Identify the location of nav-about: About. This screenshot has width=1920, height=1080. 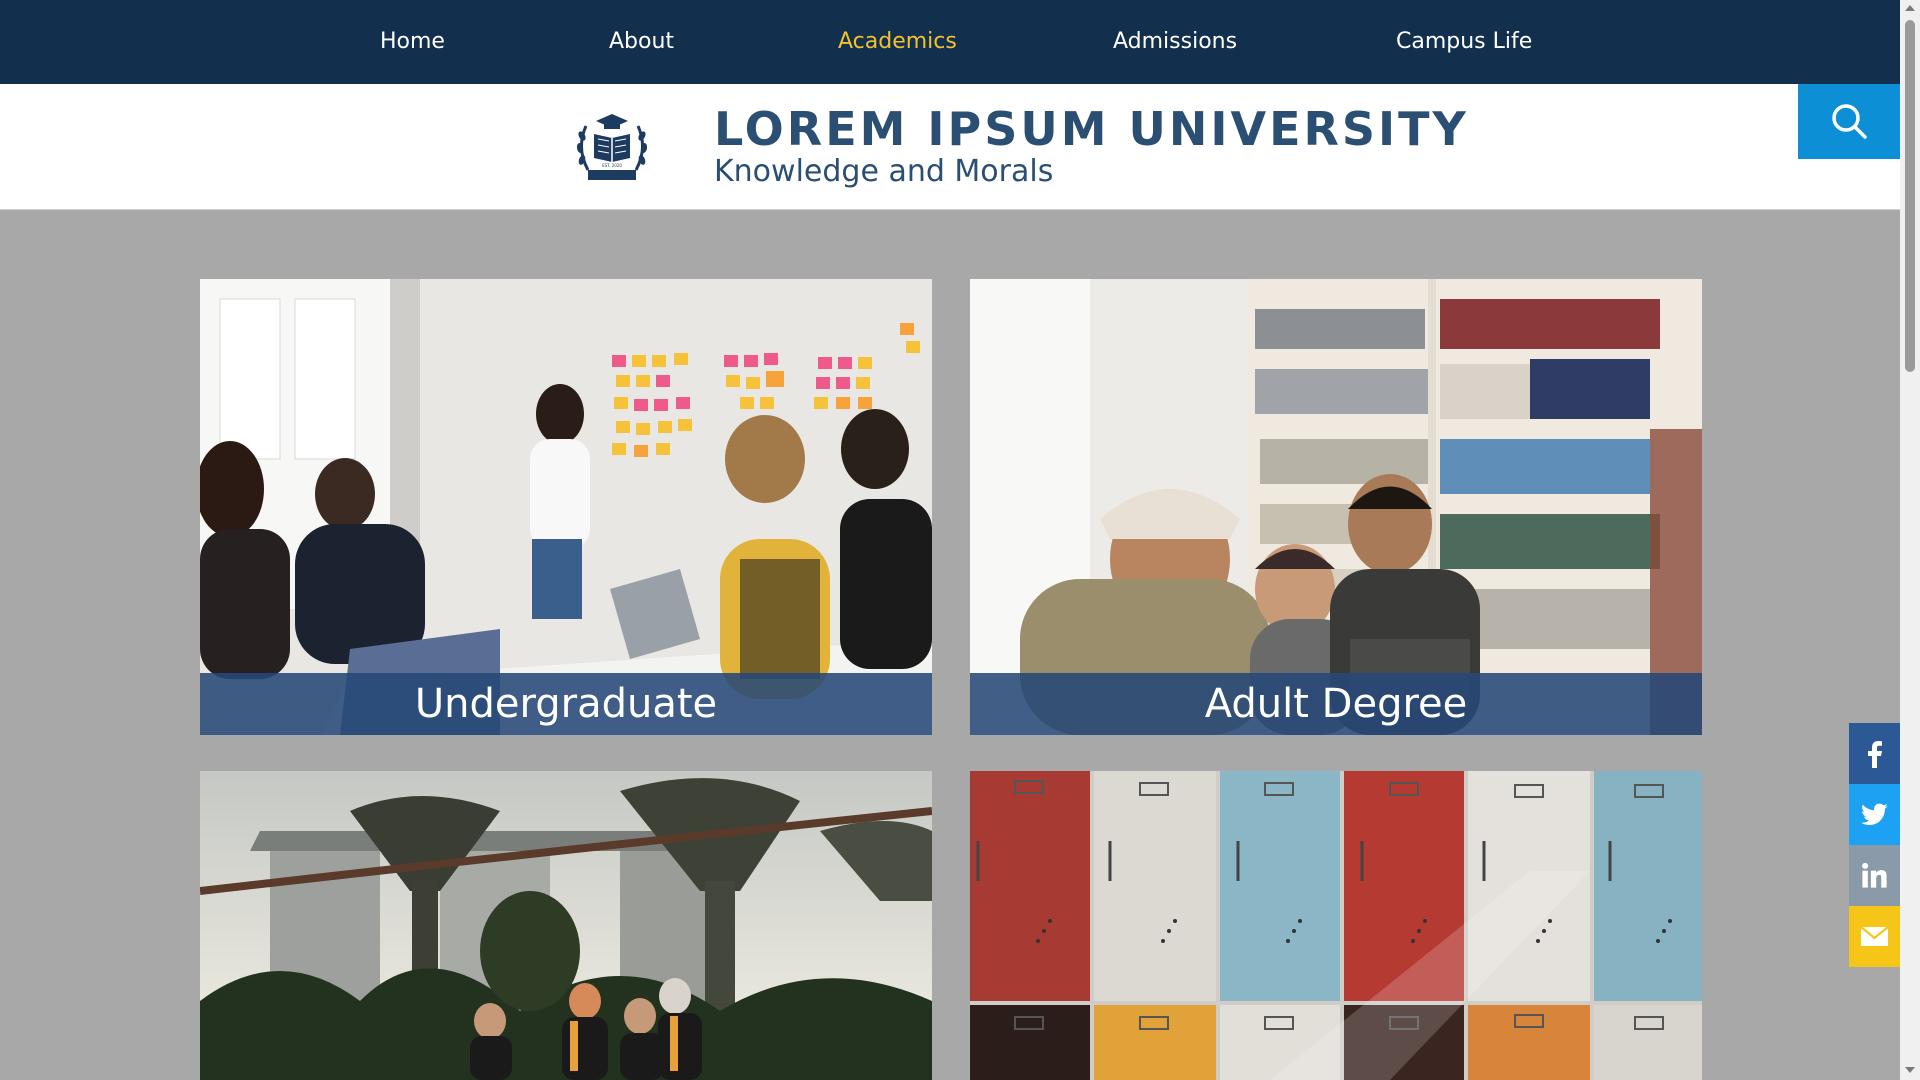
(641, 42).